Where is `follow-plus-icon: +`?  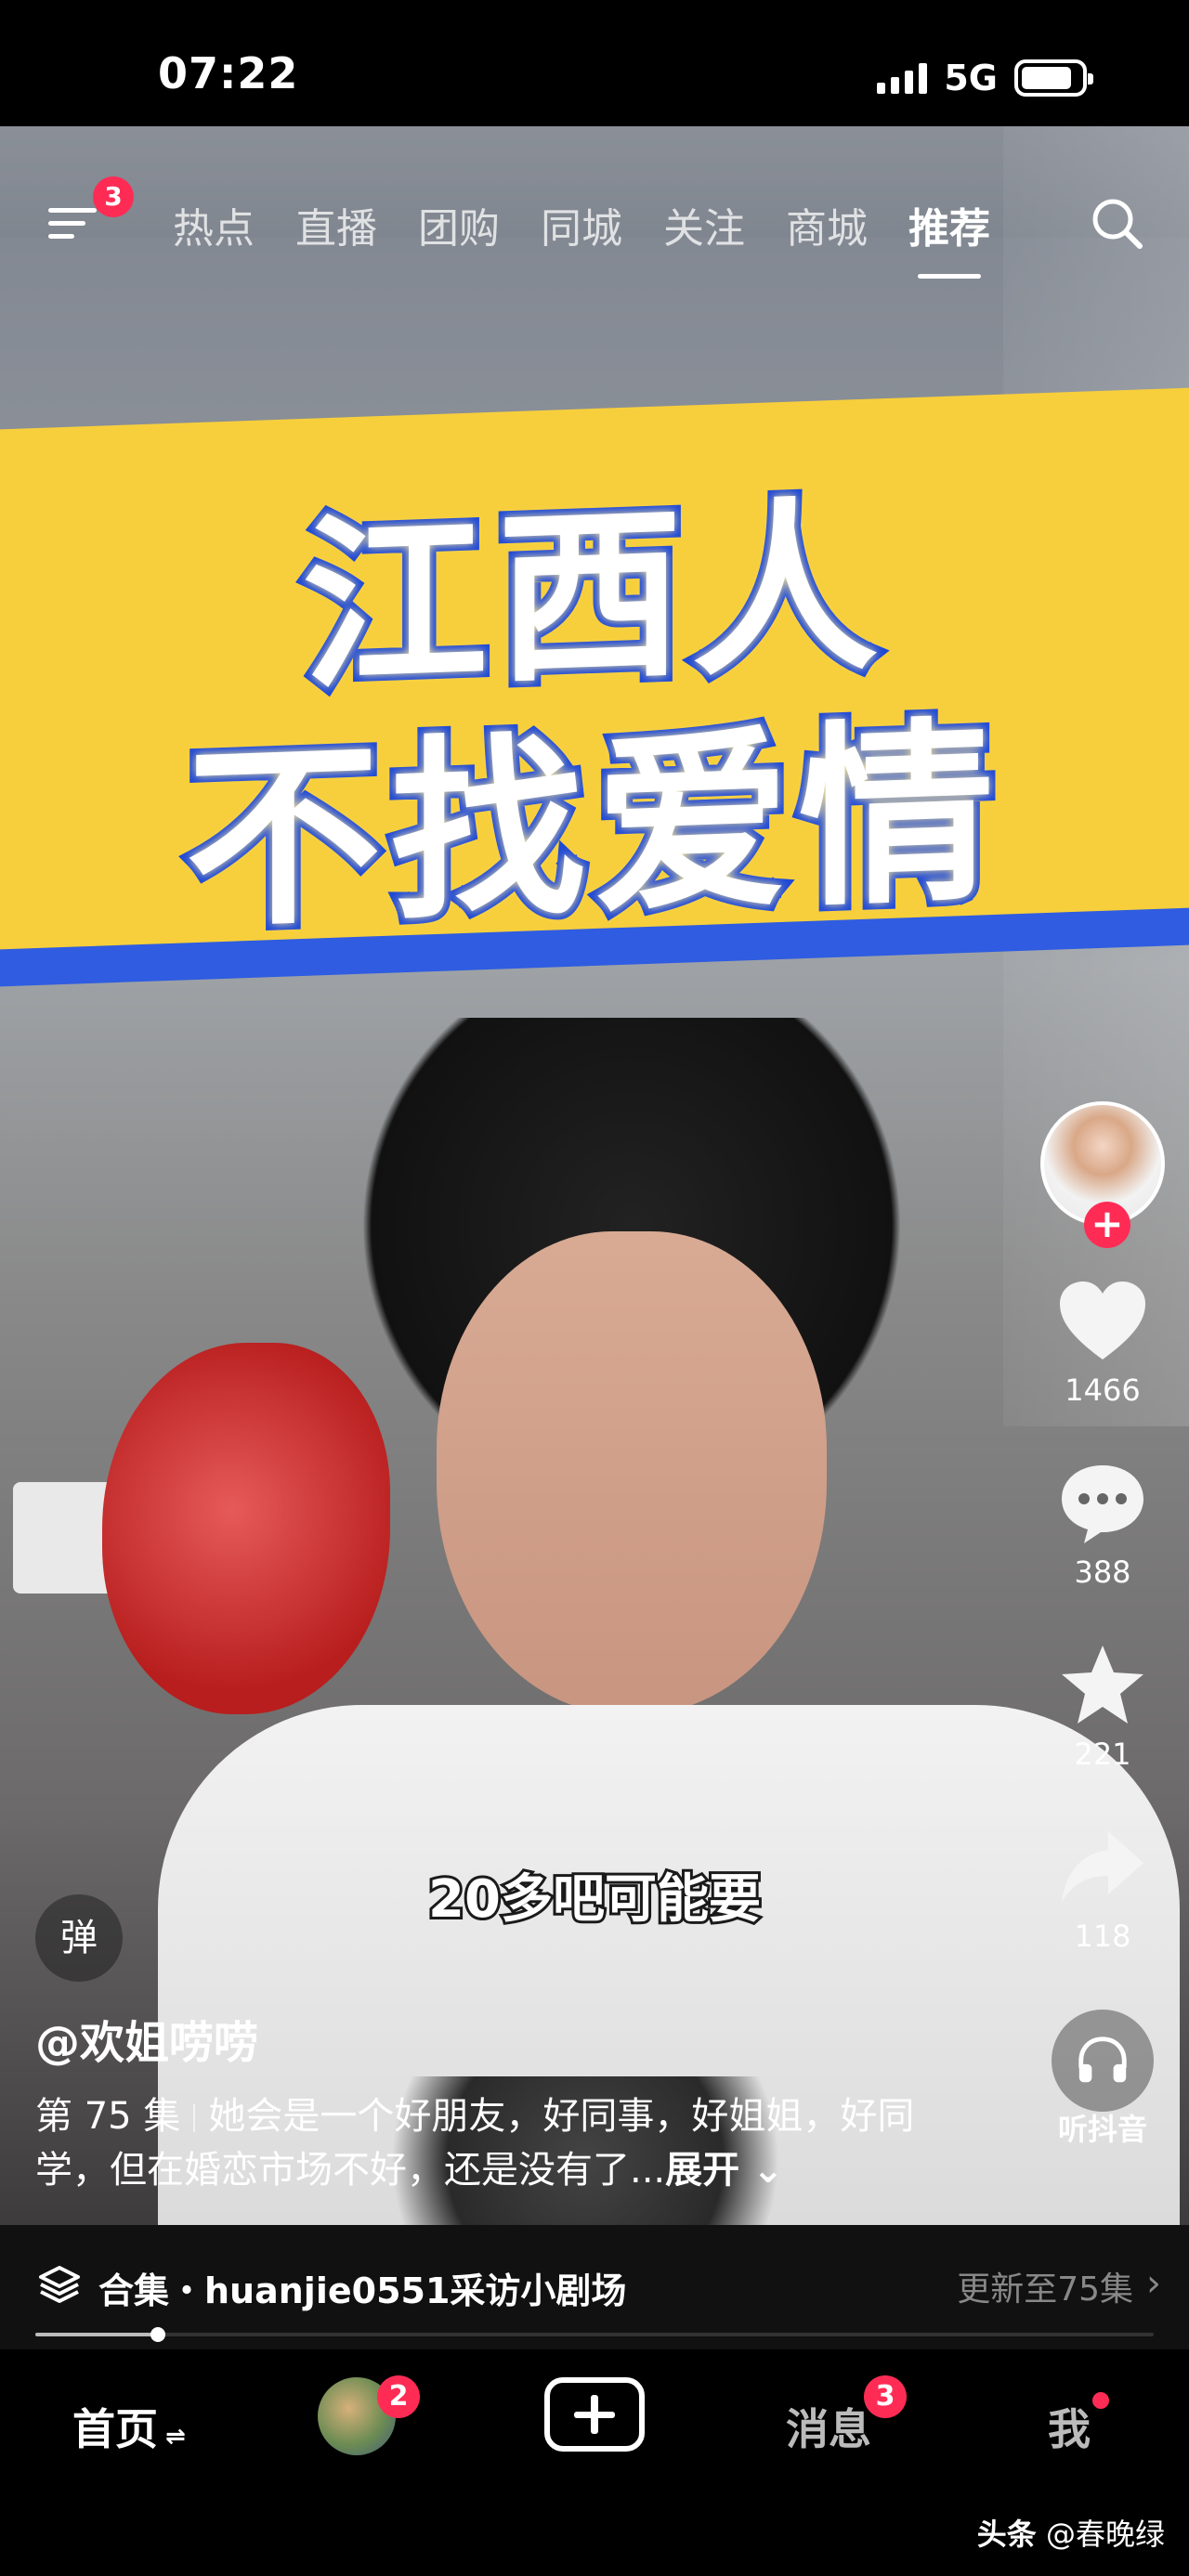 follow-plus-icon: + is located at coordinates (1107, 1225).